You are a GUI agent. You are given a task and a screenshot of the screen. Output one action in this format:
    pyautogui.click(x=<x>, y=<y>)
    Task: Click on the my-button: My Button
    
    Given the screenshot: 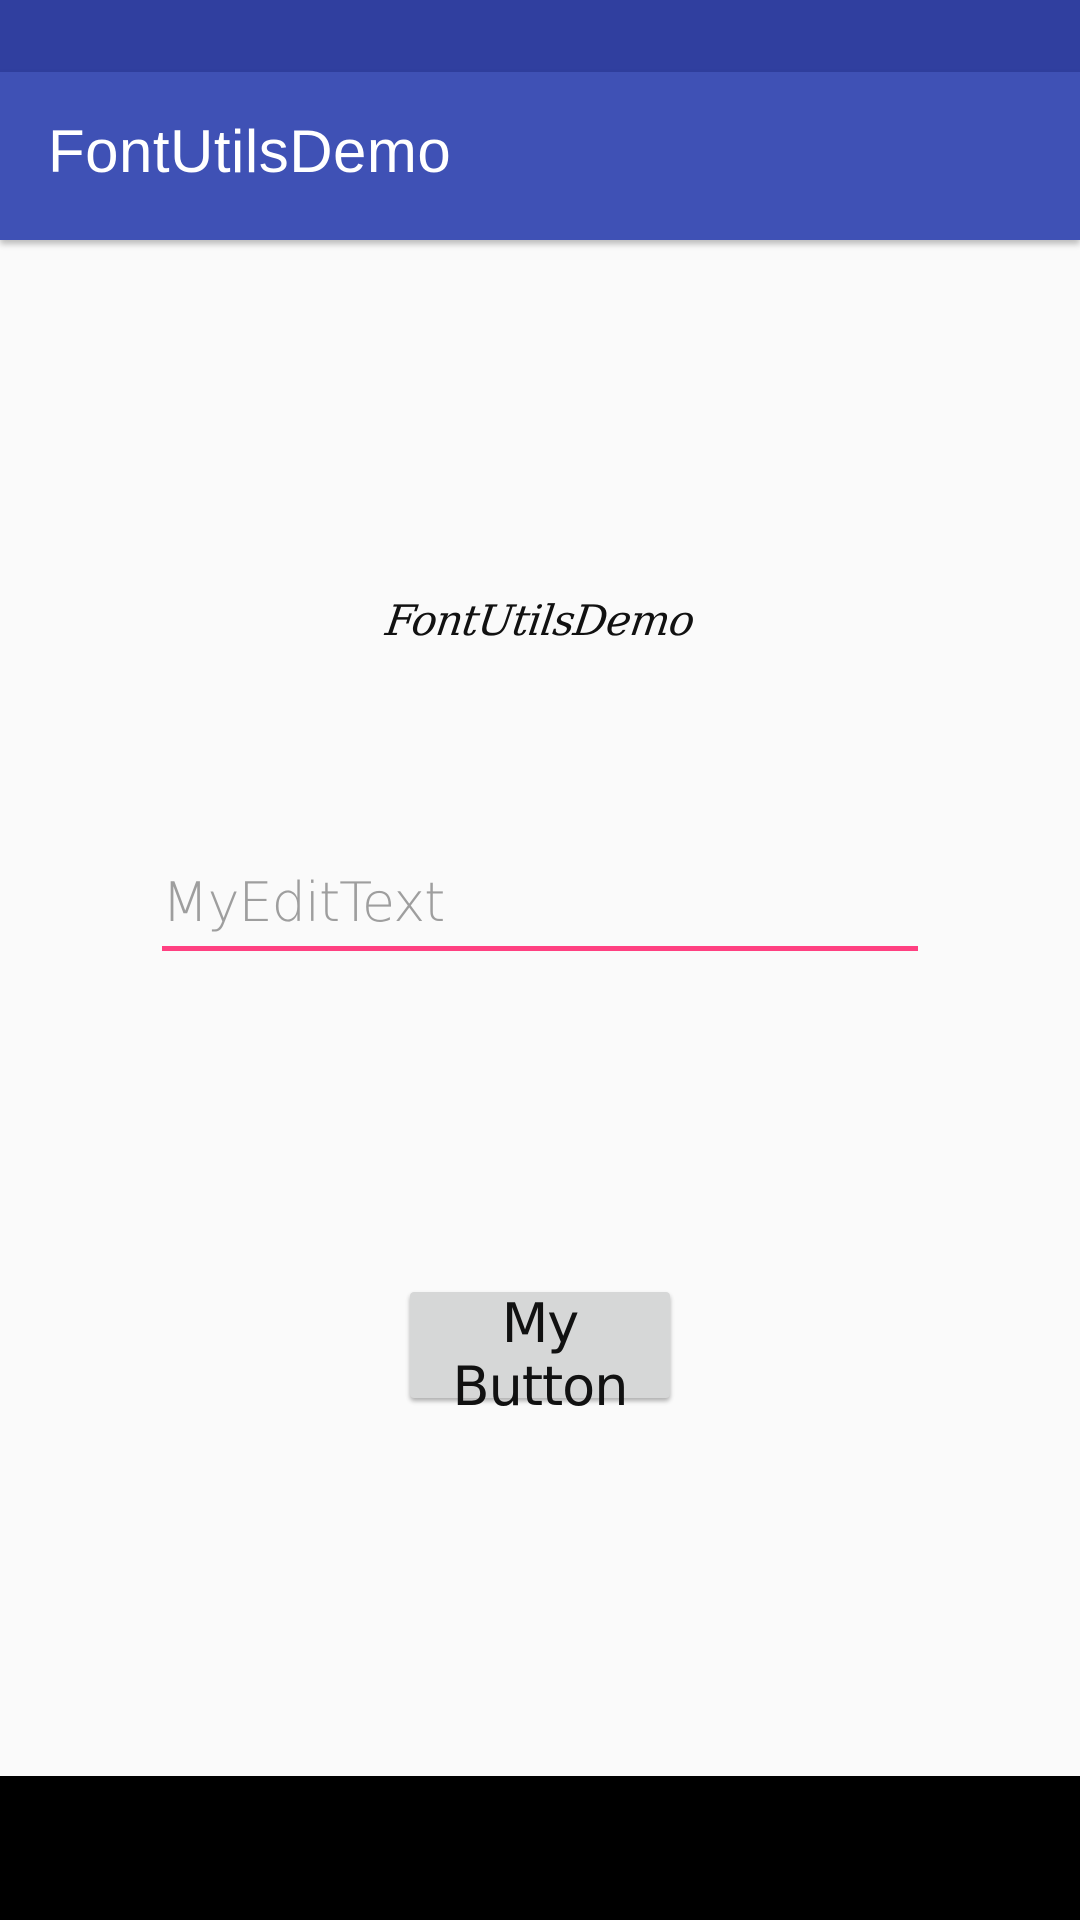 What is the action you would take?
    pyautogui.click(x=540, y=1355)
    